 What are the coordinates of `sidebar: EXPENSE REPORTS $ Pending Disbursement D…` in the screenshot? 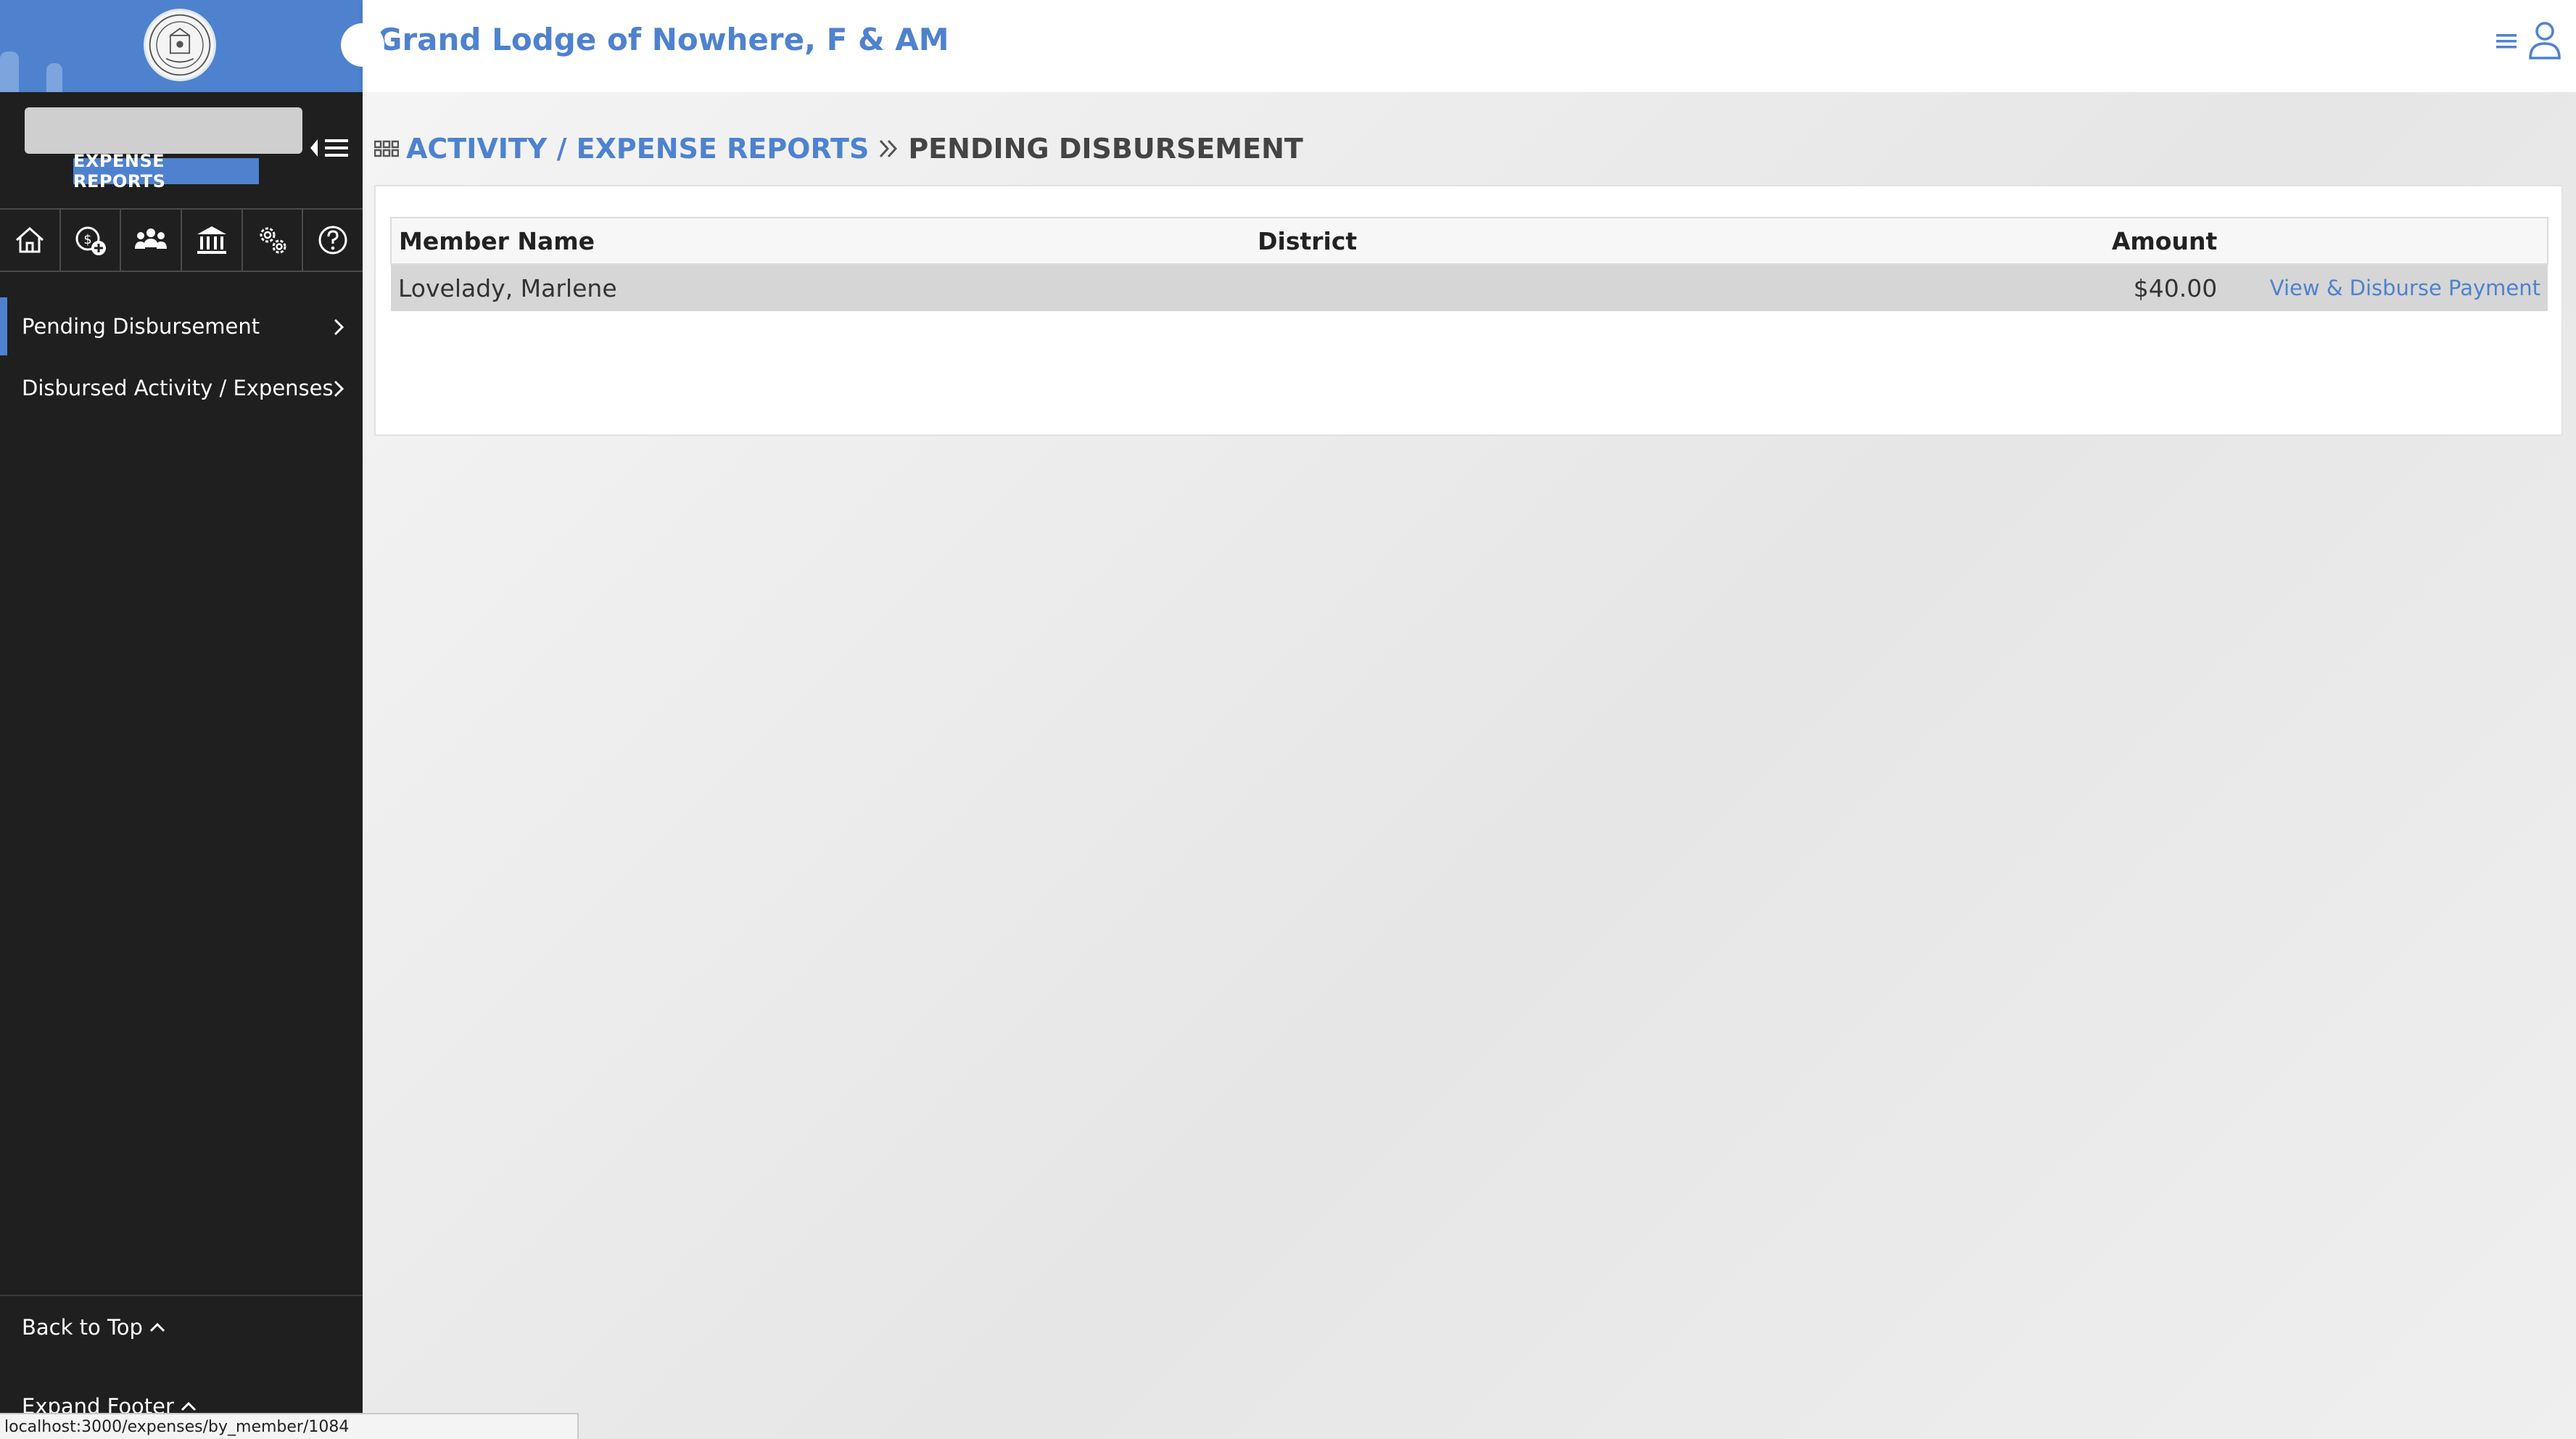 It's located at (181, 719).